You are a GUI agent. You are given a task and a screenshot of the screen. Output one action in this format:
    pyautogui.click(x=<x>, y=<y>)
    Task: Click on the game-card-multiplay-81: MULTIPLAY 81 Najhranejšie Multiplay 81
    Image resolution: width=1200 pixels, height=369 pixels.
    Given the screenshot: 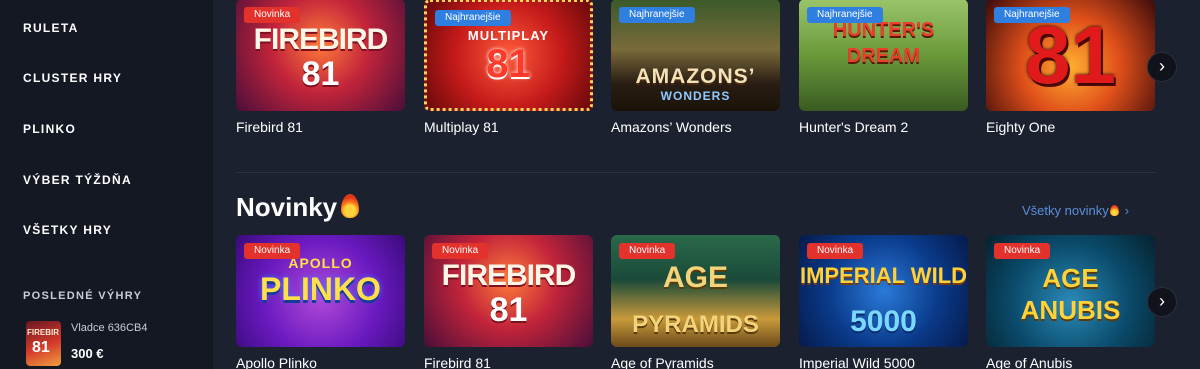 What is the action you would take?
    pyautogui.click(x=508, y=67)
    